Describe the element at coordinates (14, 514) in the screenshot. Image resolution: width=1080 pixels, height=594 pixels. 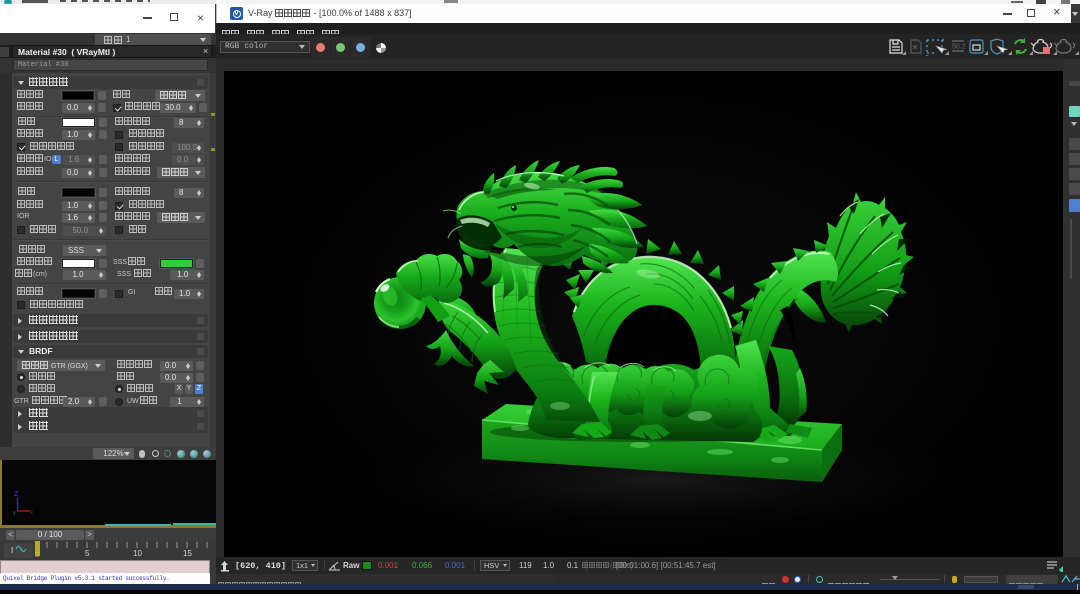
I see `svg-text: Y` at that location.